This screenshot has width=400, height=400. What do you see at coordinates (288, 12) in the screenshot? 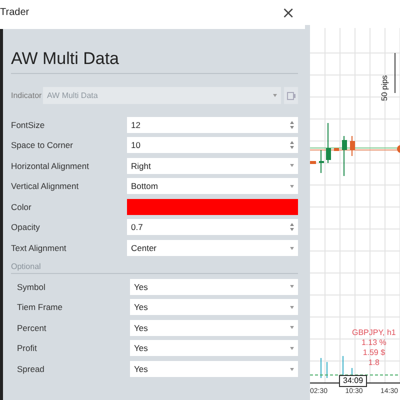
I see `close-button: ×` at bounding box center [288, 12].